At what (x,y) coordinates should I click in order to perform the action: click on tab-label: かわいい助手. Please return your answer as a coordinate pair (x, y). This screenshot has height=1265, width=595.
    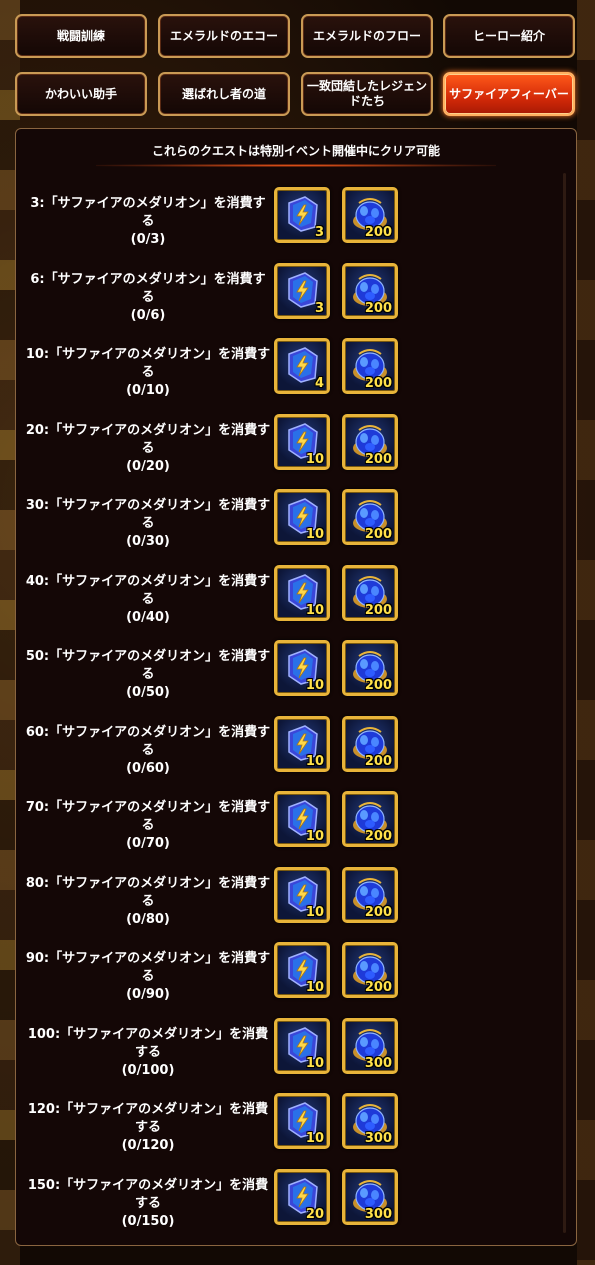
    Looking at the image, I should click on (80, 93).